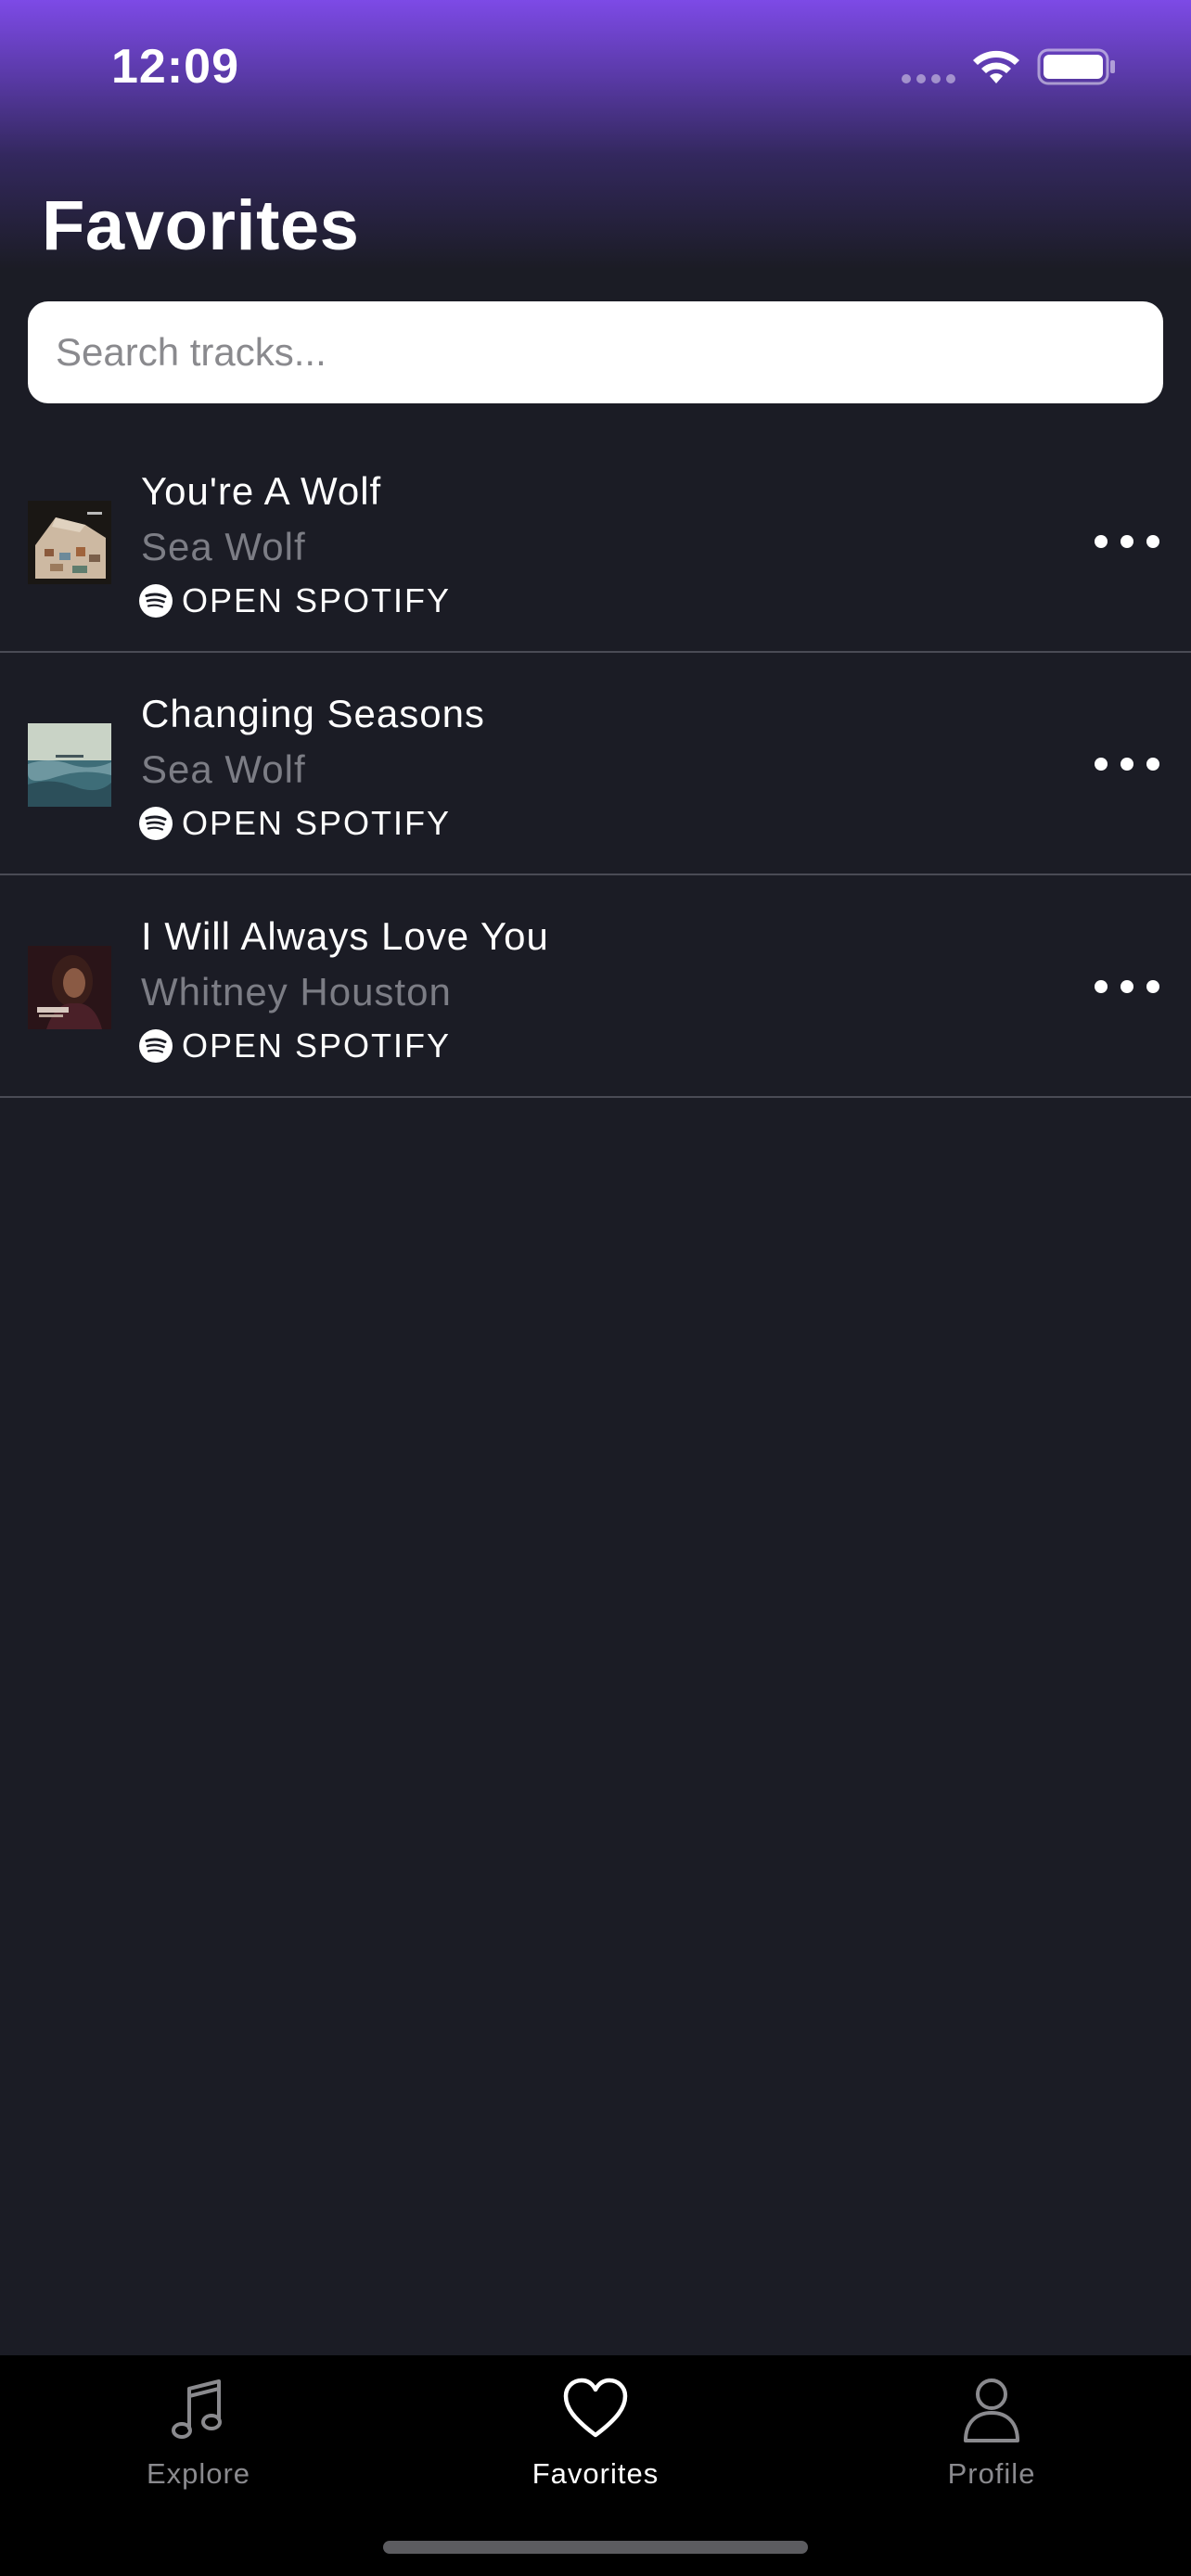 The width and height of the screenshot is (1191, 2576). I want to click on tab-profile: Profile, so click(992, 2446).